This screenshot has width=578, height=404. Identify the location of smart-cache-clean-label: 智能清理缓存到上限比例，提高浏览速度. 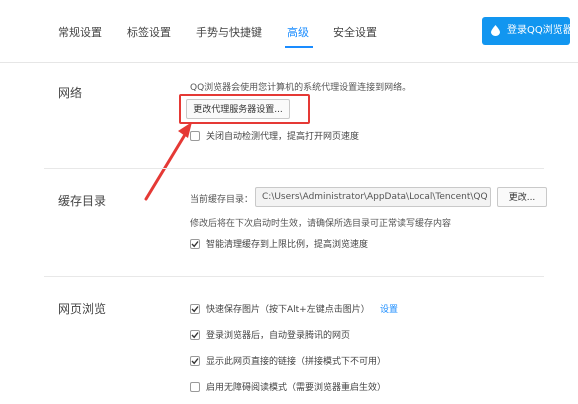
(287, 245).